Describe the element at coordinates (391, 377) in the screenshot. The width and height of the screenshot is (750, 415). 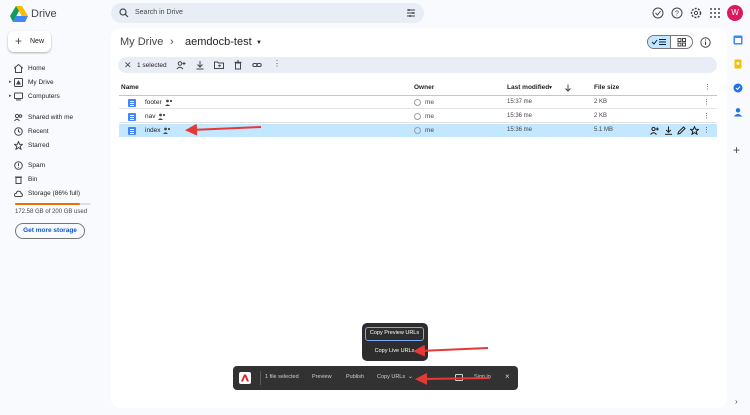
I see `copy-urls-button: Copy URLs` at that location.